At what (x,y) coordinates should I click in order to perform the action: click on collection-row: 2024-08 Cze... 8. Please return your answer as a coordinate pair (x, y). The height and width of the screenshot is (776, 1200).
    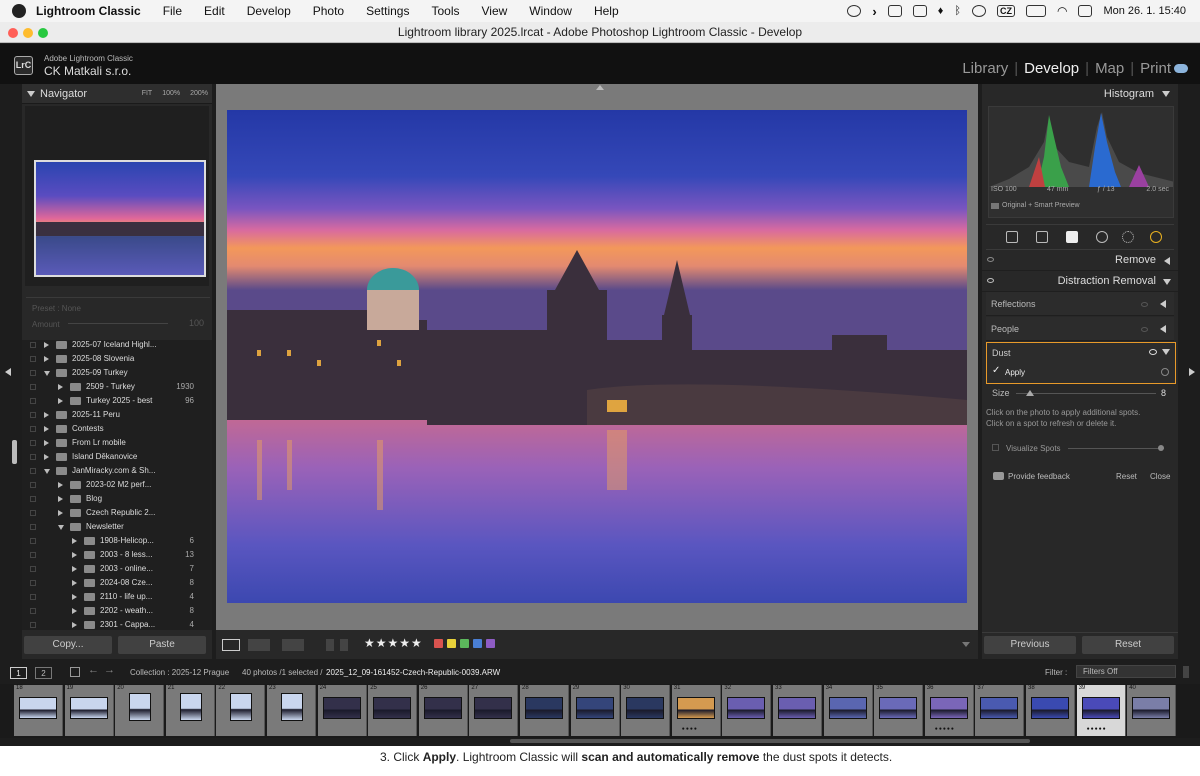
    Looking at the image, I should click on (117, 583).